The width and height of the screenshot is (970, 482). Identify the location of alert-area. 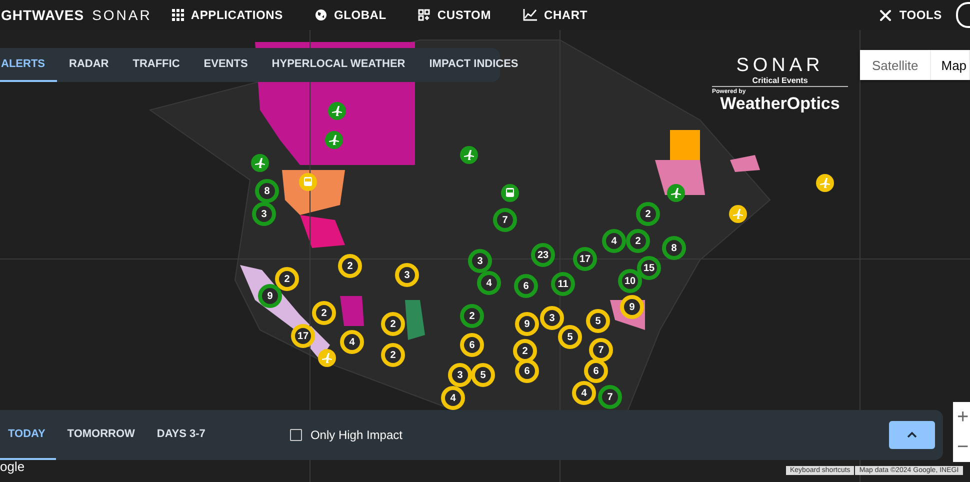
(745, 163).